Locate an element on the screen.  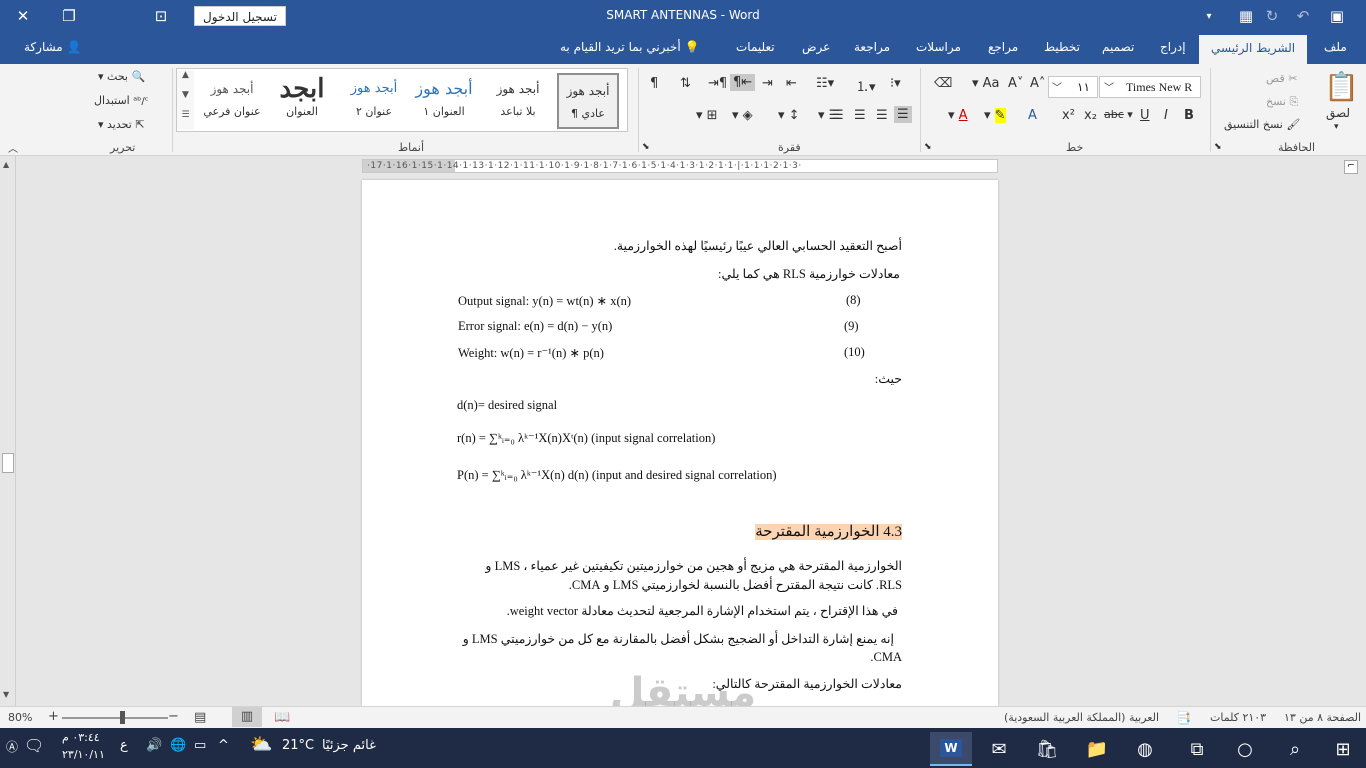
proofing-icon: 📑 is located at coordinates (1183, 718).